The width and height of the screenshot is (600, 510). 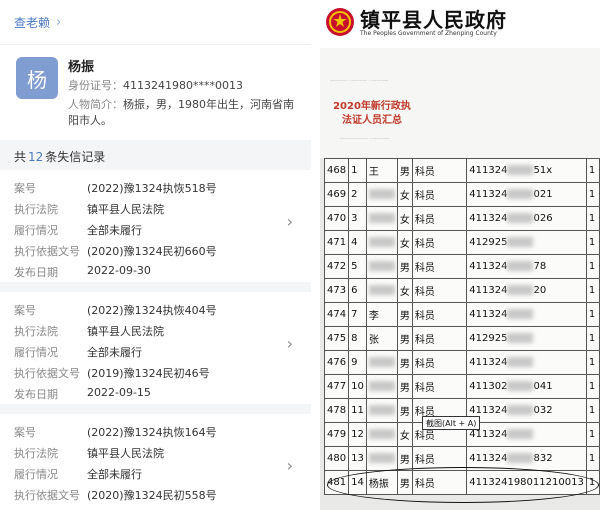 I want to click on row-number: 475, so click(x=336, y=338).